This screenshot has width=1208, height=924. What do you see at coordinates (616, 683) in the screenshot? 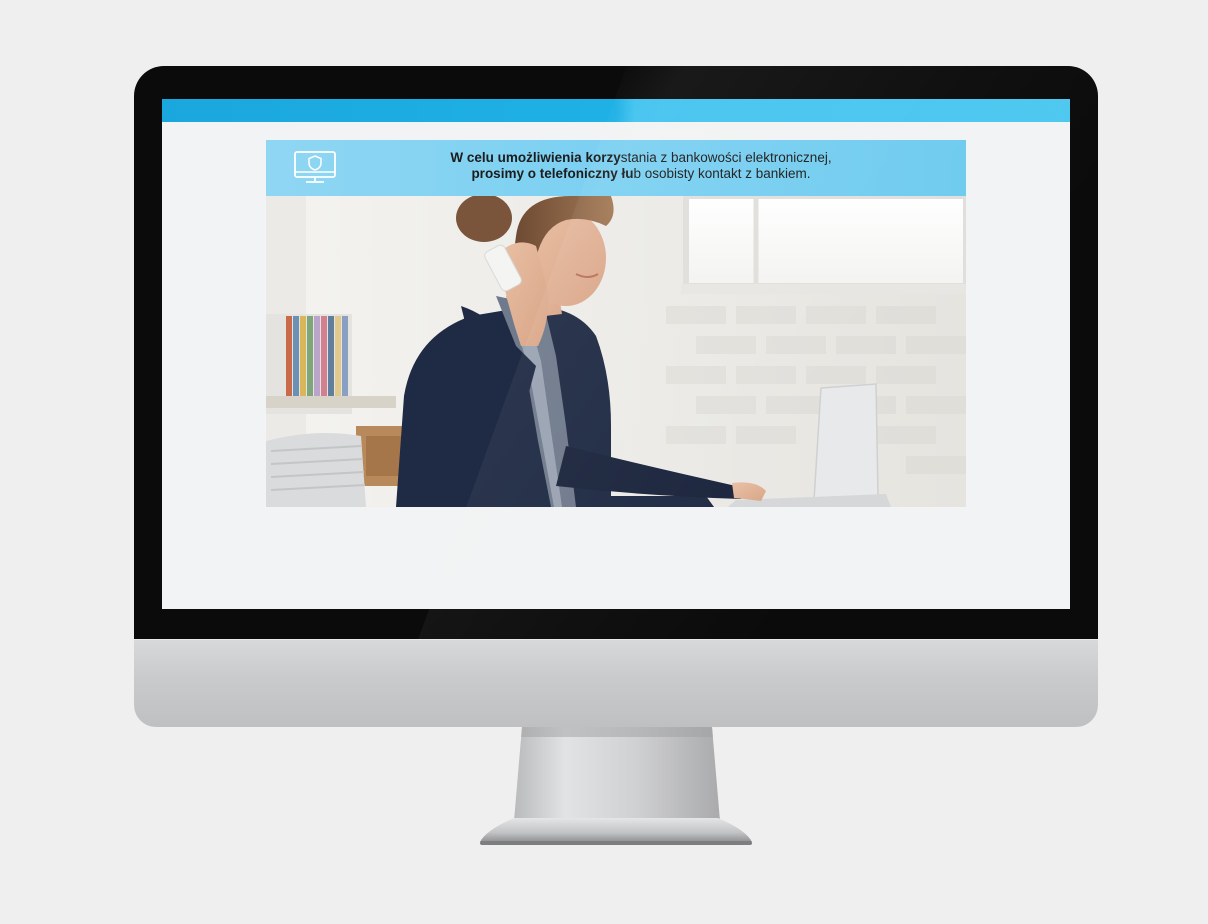
I see `monitor-chin` at bounding box center [616, 683].